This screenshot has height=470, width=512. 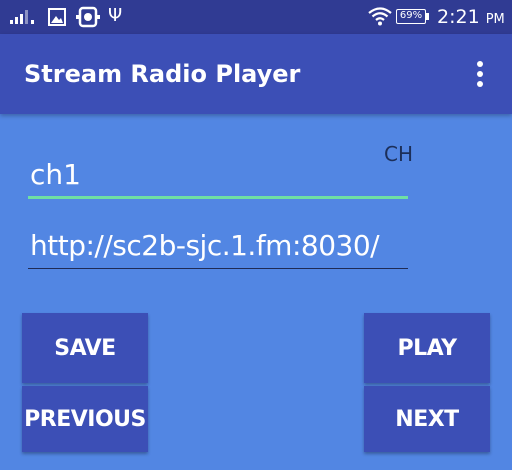 I want to click on play-button: PLAY, so click(x=427, y=348).